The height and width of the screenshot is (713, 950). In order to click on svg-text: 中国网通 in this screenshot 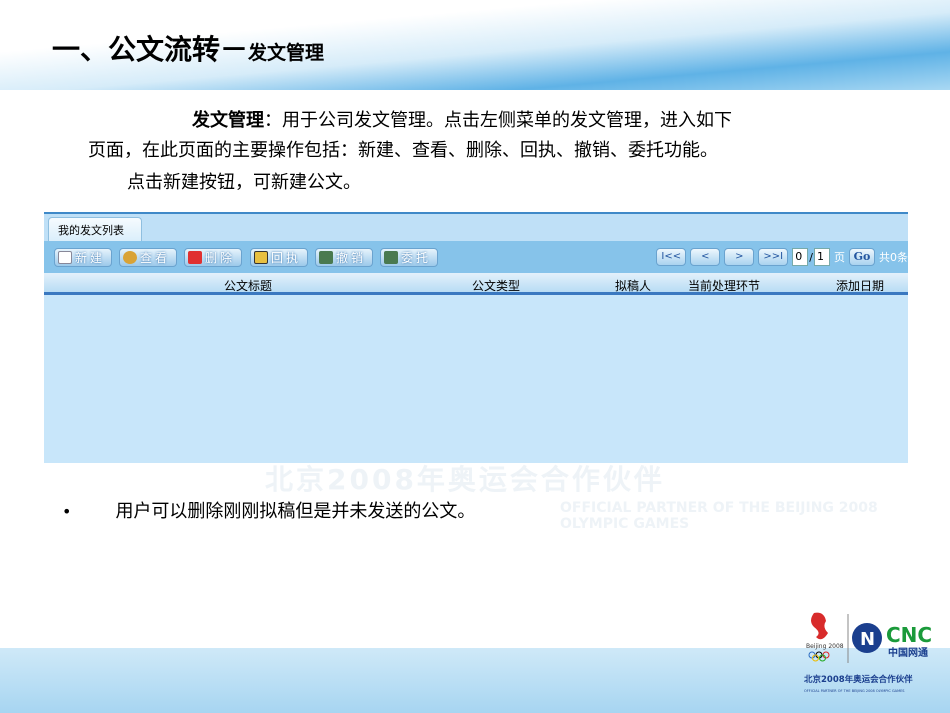, I will do `click(908, 652)`.